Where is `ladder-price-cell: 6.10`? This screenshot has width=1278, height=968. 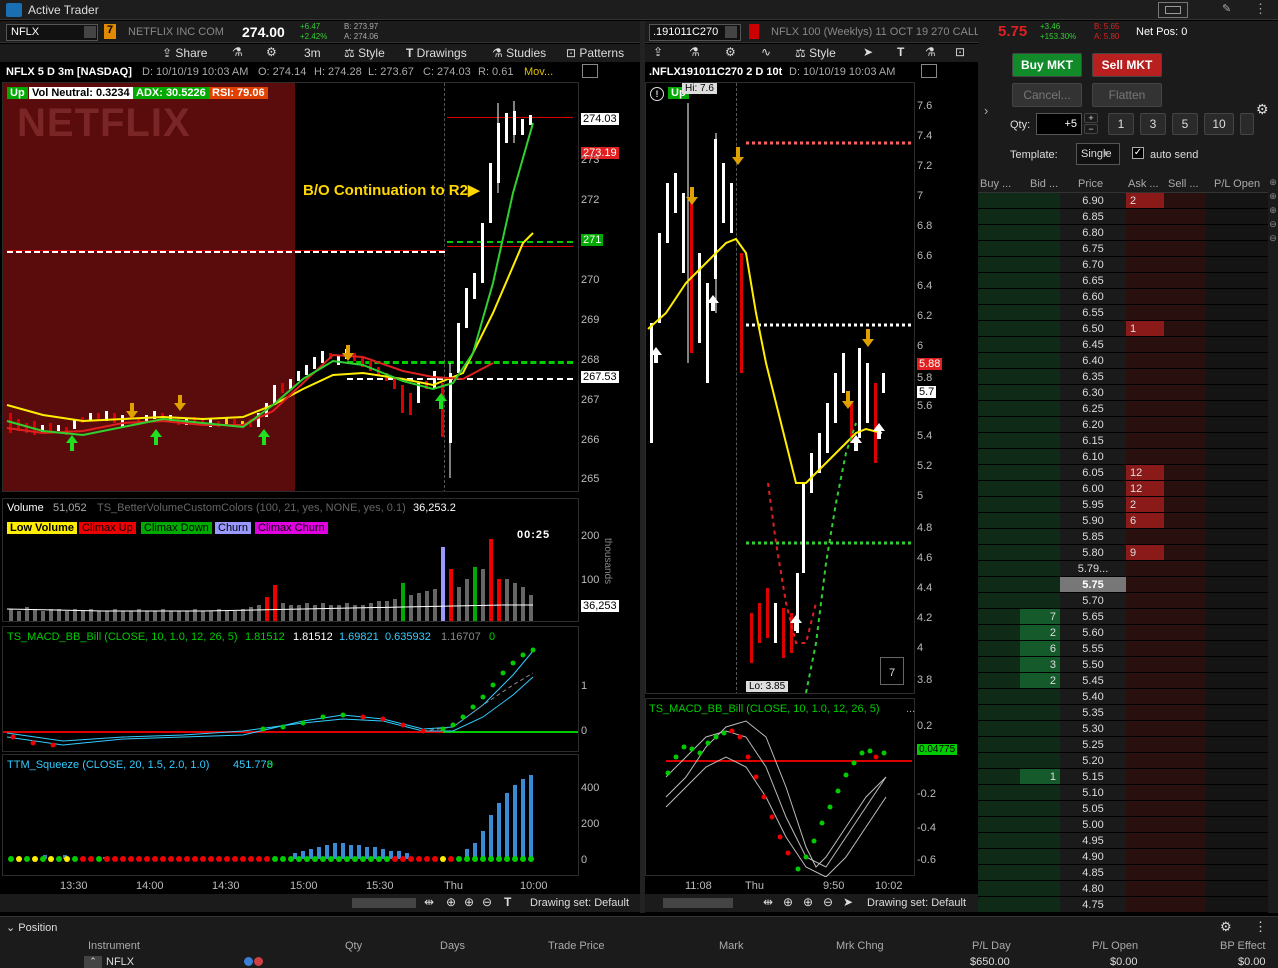 ladder-price-cell: 6.10 is located at coordinates (1093, 457).